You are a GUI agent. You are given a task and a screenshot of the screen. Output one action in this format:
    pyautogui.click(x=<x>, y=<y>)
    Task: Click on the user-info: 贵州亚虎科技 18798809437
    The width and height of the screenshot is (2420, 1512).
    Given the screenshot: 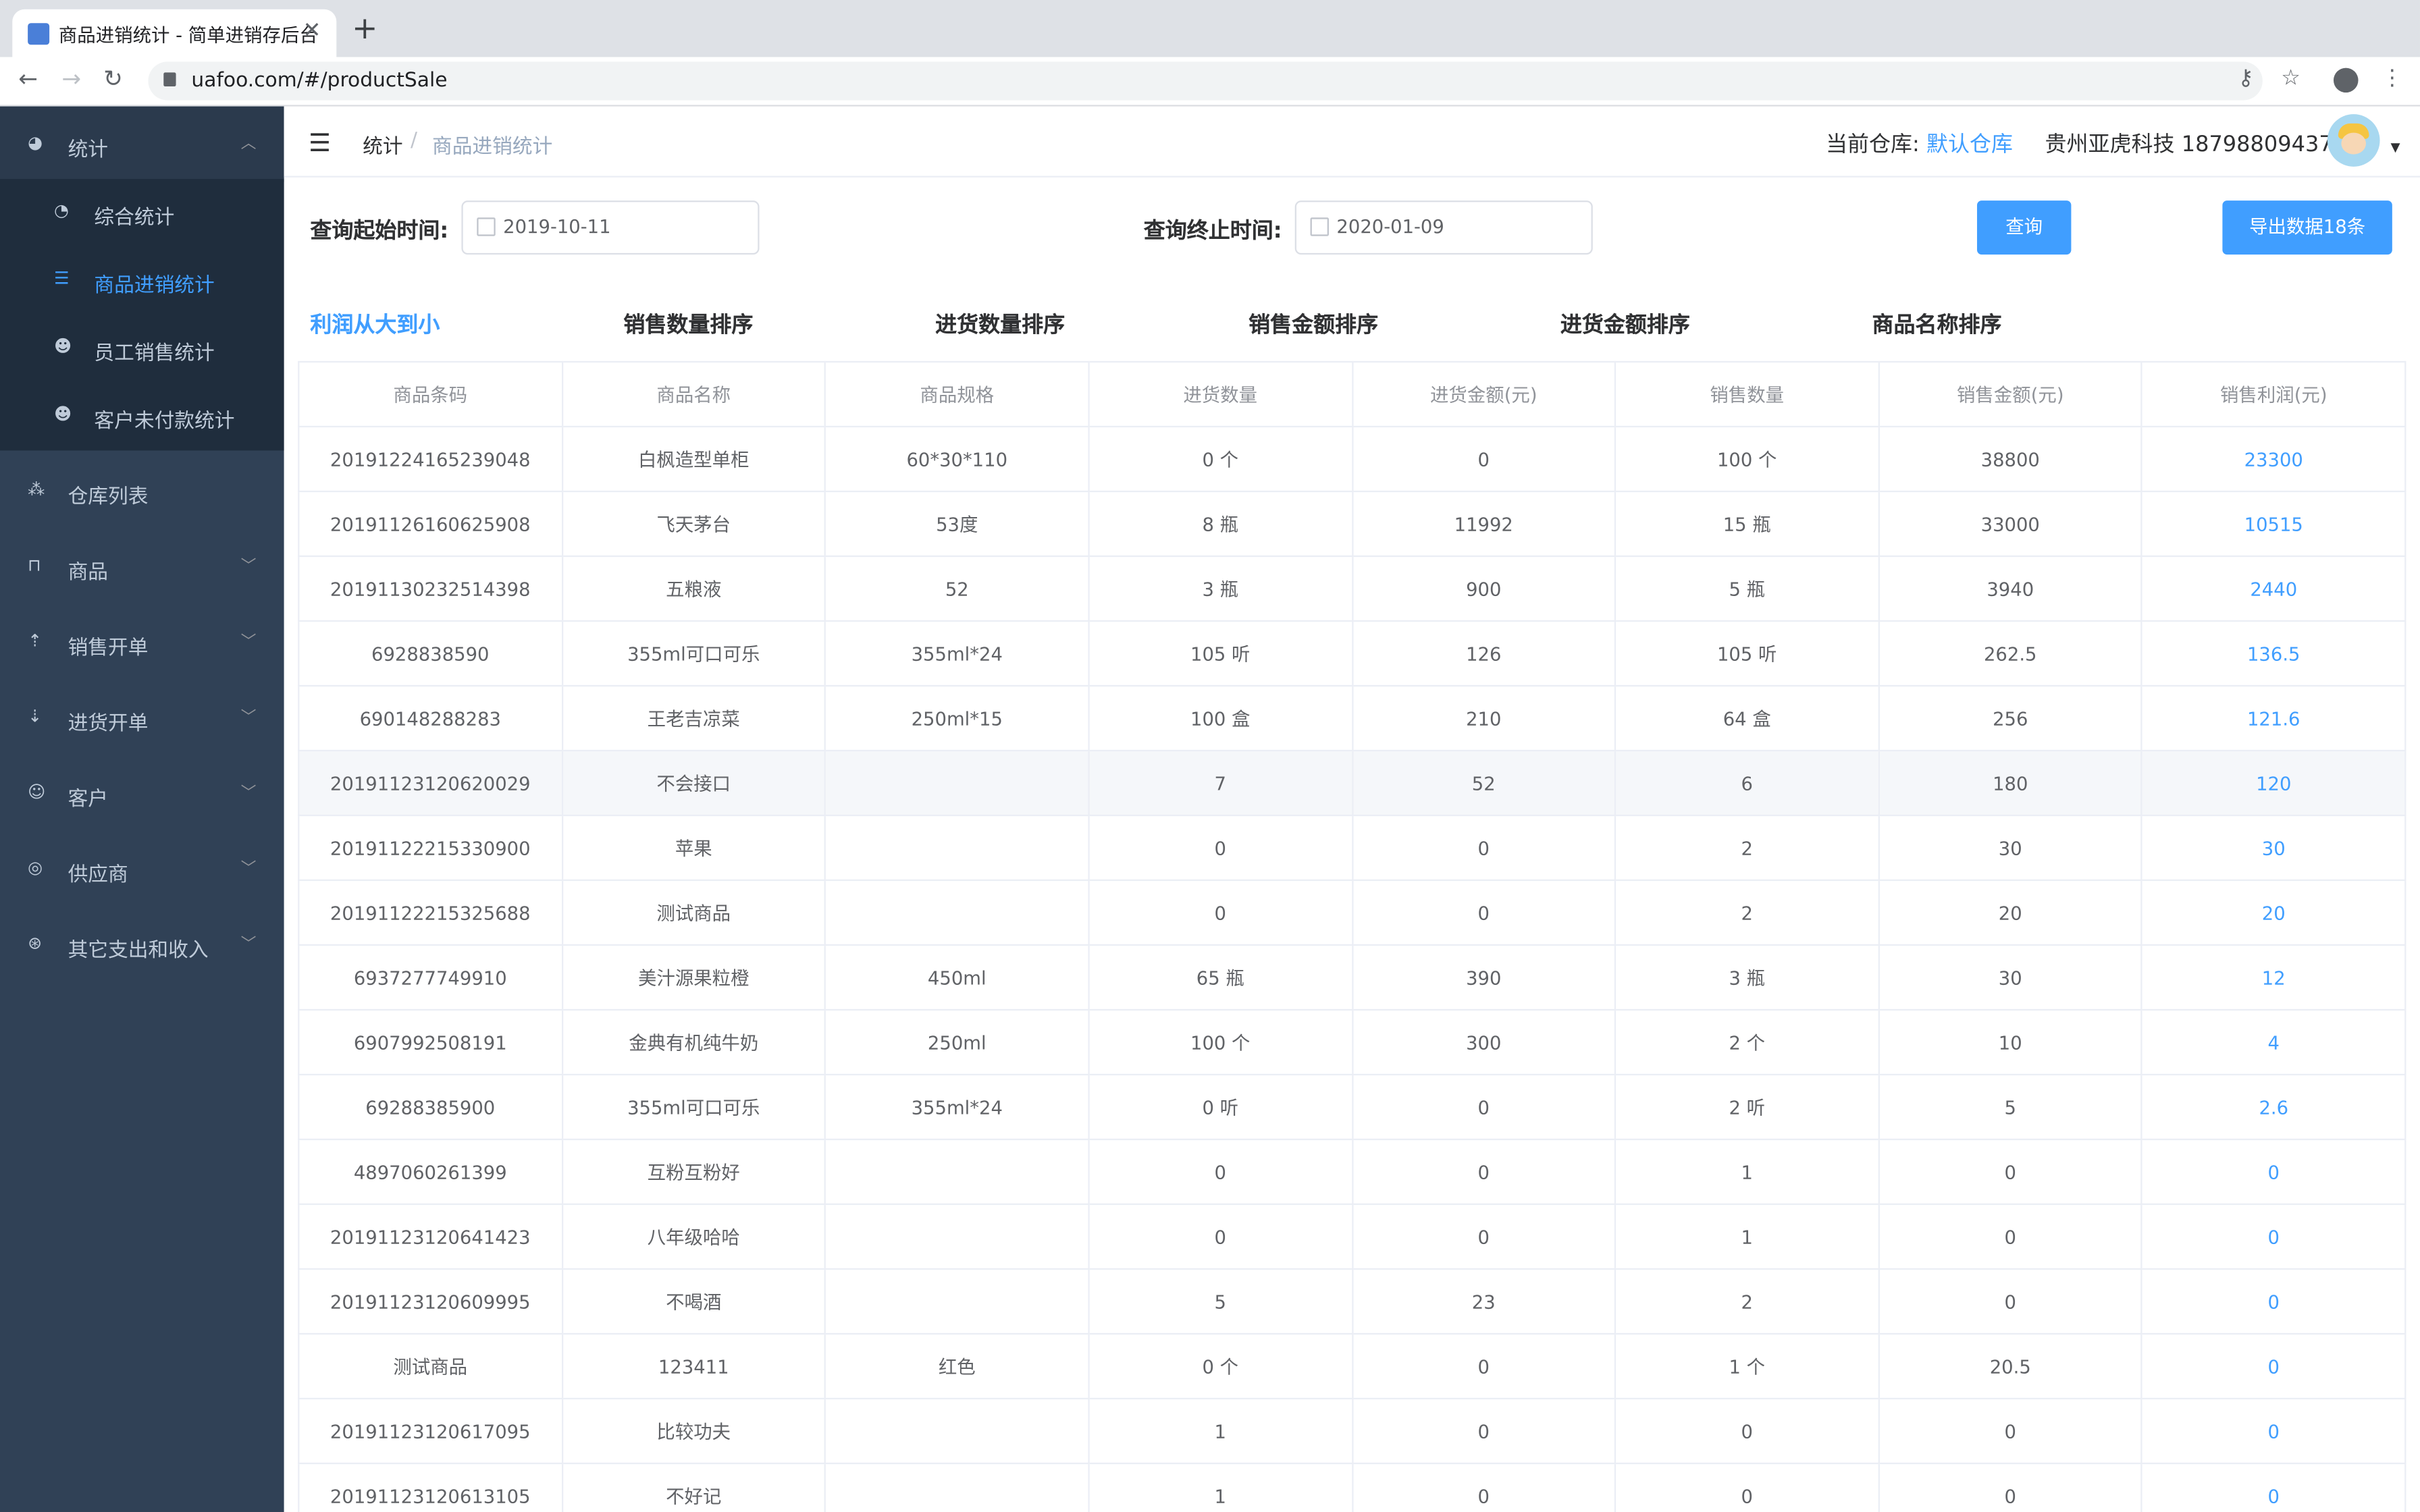 What is the action you would take?
    pyautogui.click(x=2189, y=145)
    